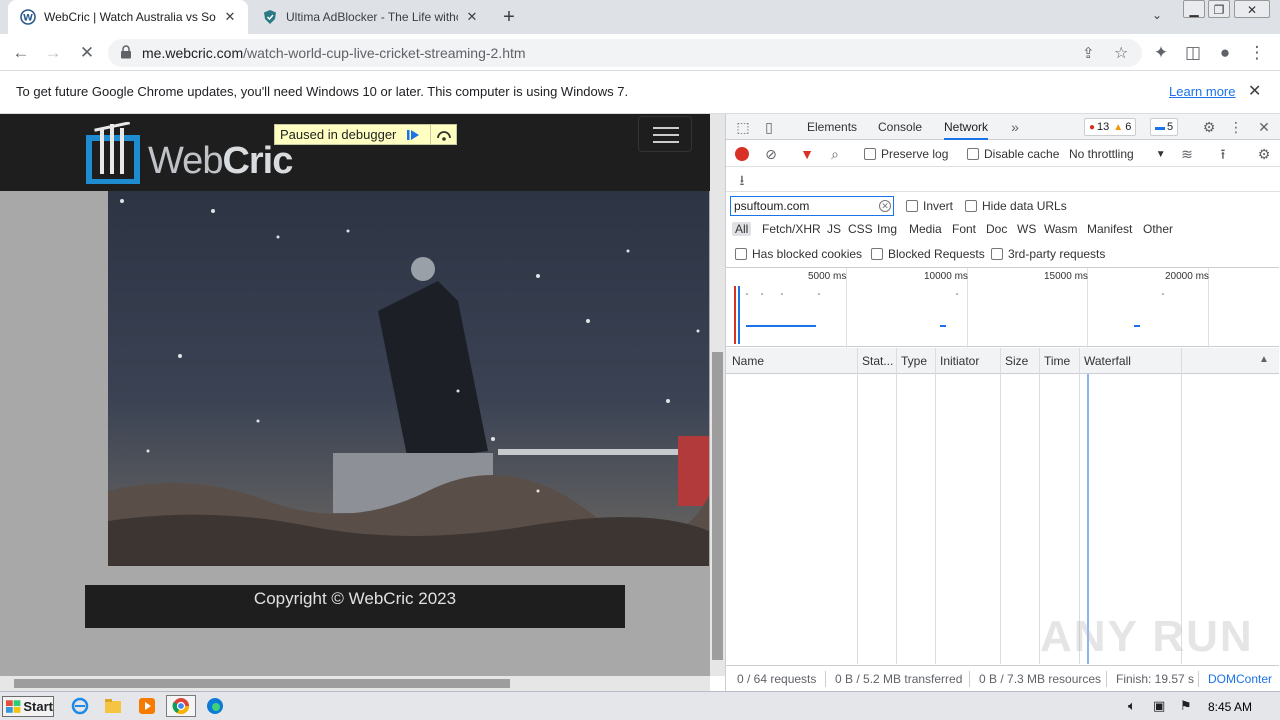 The image size is (1280, 720). I want to click on filter-type-doc: Doc, so click(996, 229).